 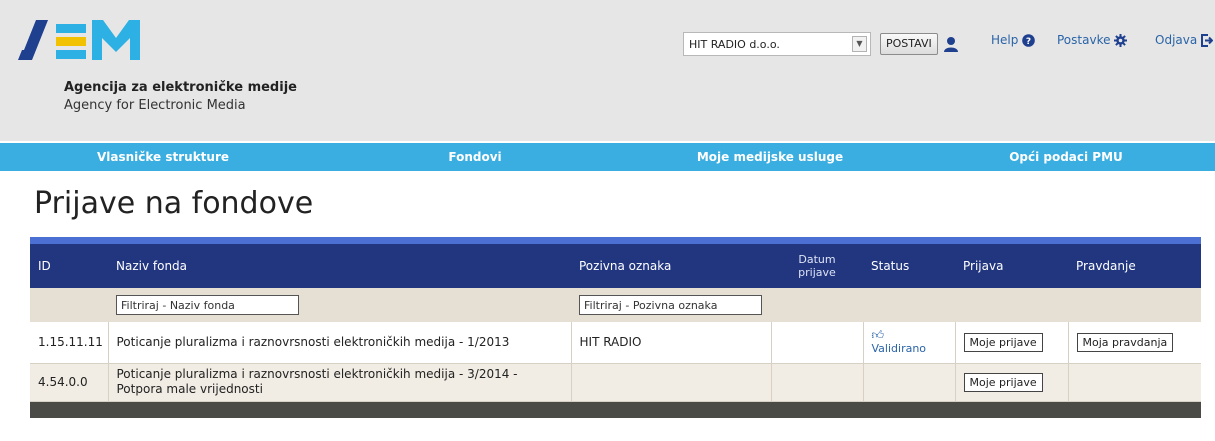 I want to click on cell-id: 4.54.0.0, so click(x=69, y=382).